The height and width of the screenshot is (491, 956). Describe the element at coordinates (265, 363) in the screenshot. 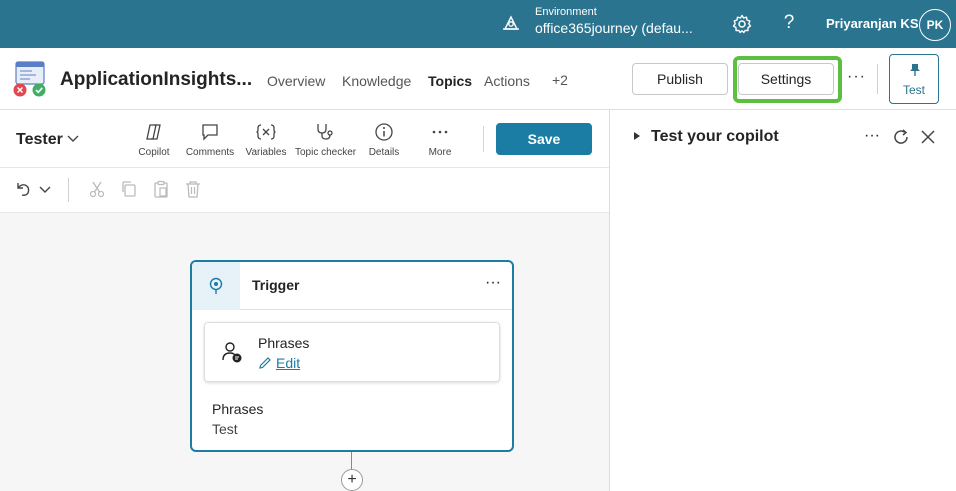

I see `pencil-icon` at that location.